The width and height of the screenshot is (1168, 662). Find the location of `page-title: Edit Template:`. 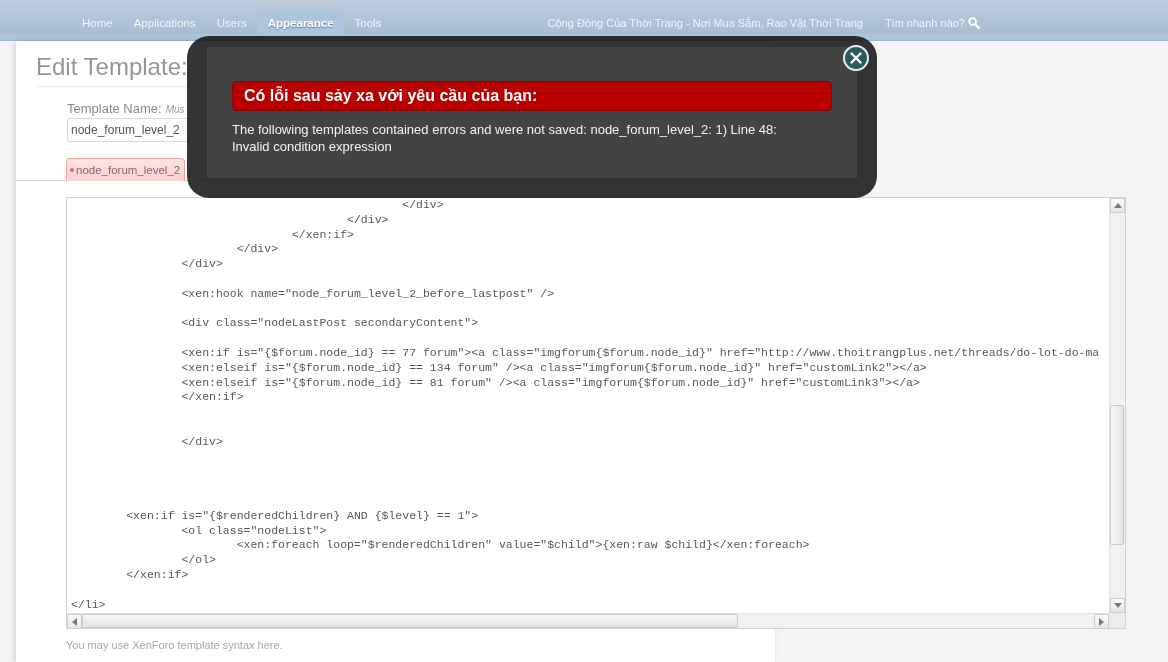

page-title: Edit Template: is located at coordinates (112, 67).